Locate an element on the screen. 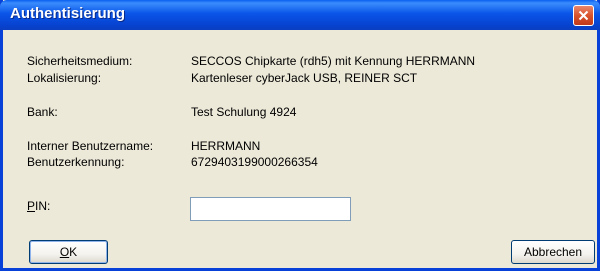 The height and width of the screenshot is (271, 600). title-bar: Authentisierung is located at coordinates (300, 15).